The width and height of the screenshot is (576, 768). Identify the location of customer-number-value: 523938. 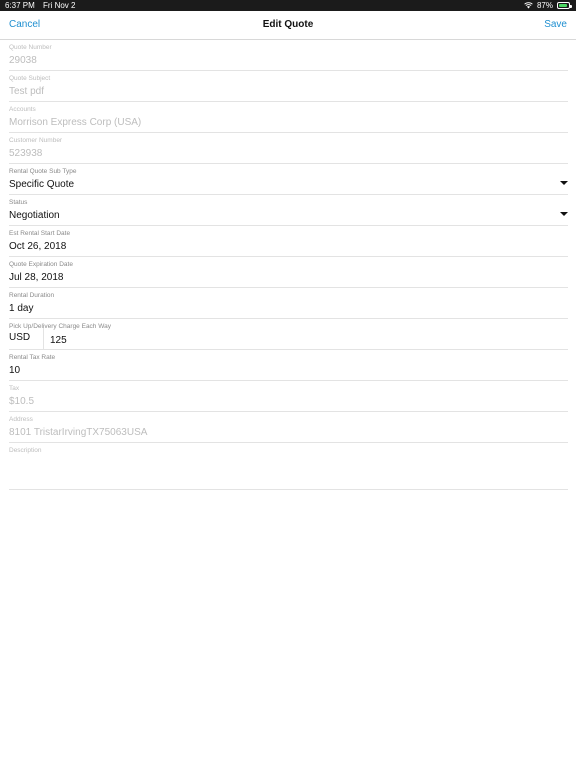
(26, 153).